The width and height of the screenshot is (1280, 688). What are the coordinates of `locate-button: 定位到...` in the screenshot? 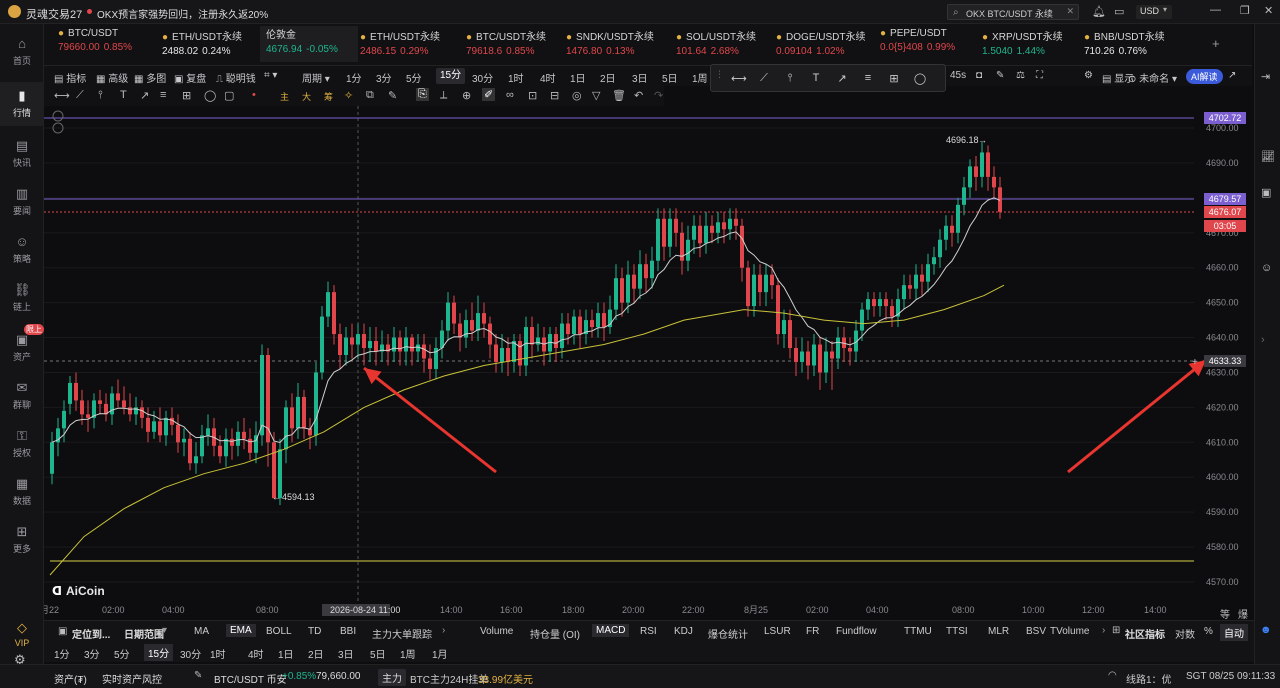 It's located at (91, 633).